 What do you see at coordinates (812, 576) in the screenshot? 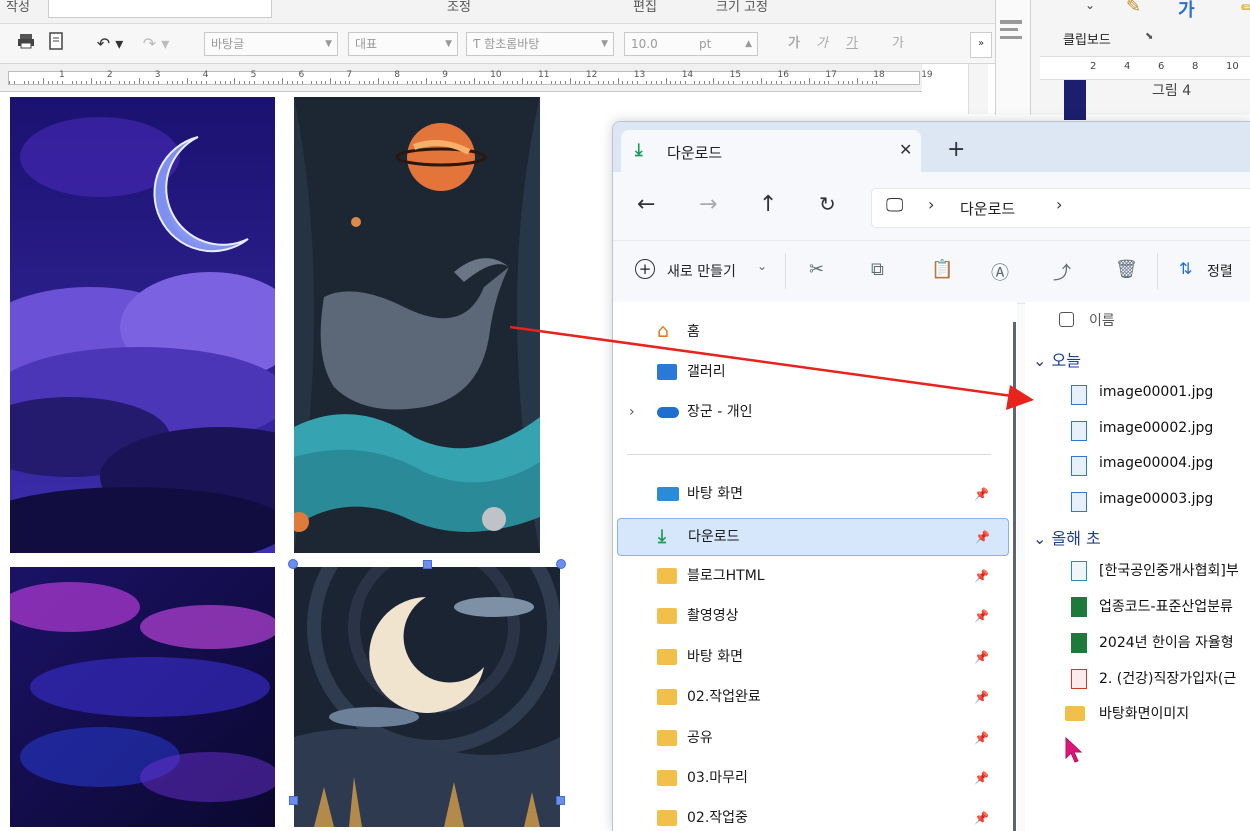
I see `nav-item-folder: 블로그HTML 📌` at bounding box center [812, 576].